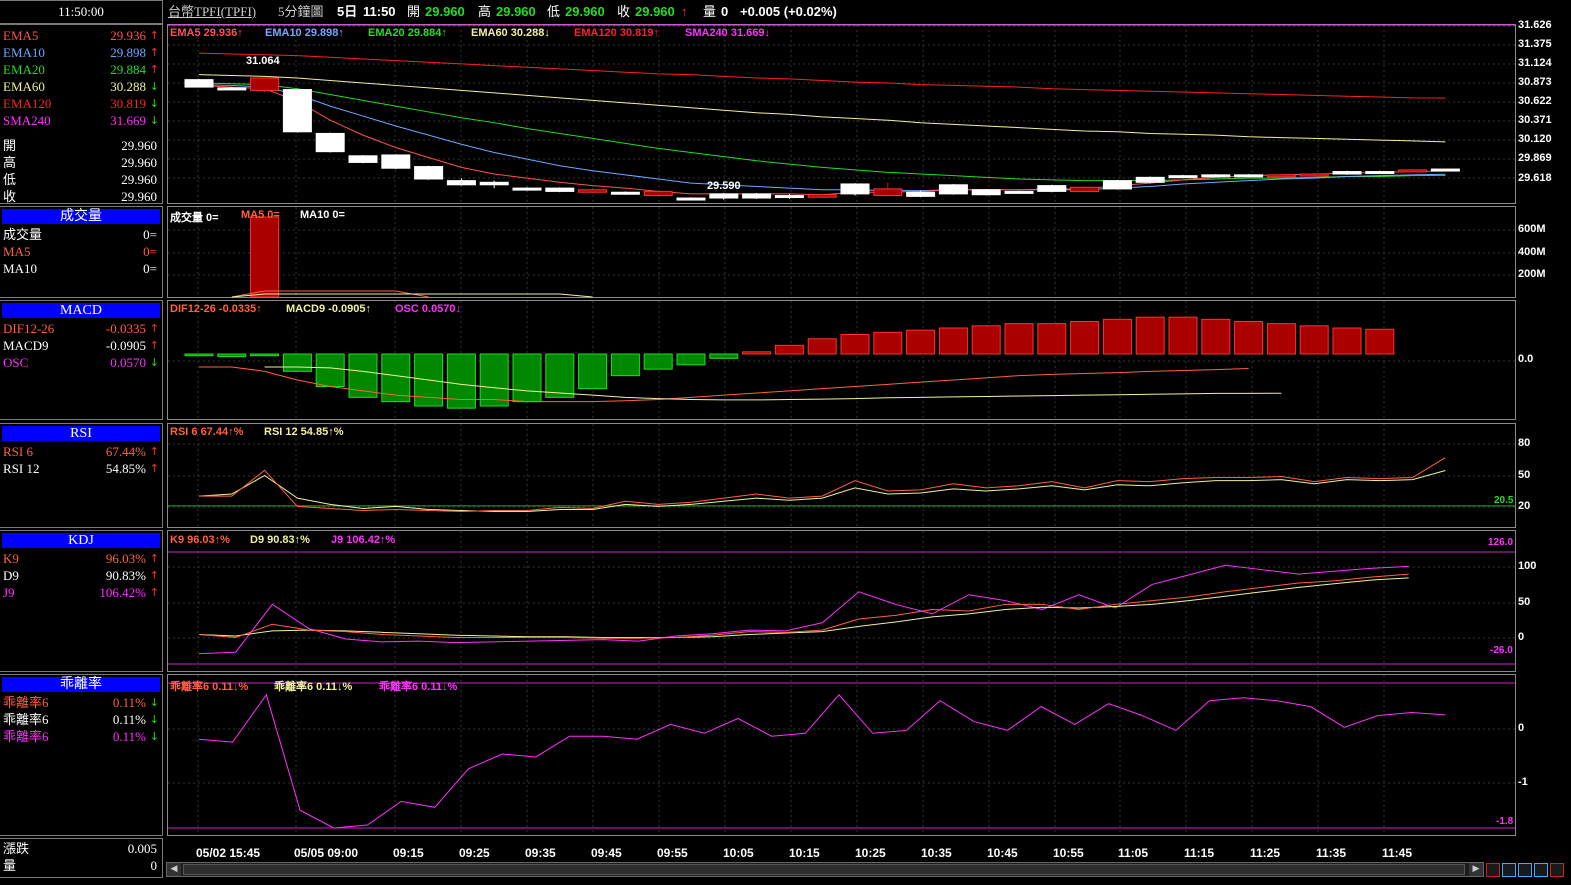 This screenshot has height=885, width=1571. Describe the element at coordinates (606, 853) in the screenshot. I see `time-axis-label: 09:45` at that location.